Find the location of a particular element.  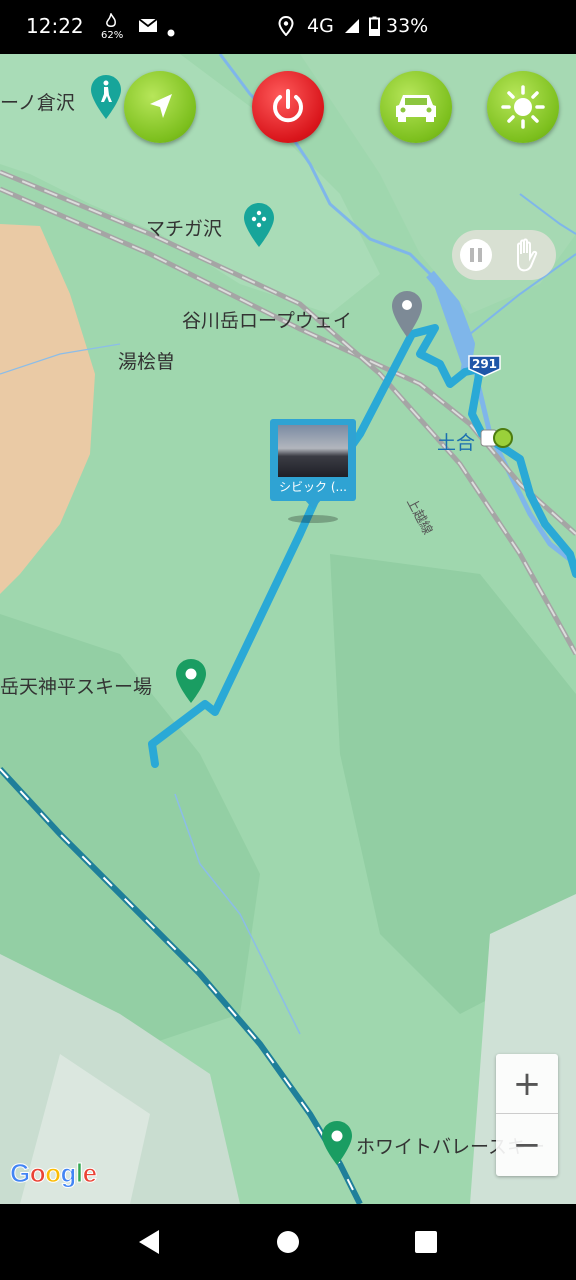

back-icon is located at coordinates (149, 1242).